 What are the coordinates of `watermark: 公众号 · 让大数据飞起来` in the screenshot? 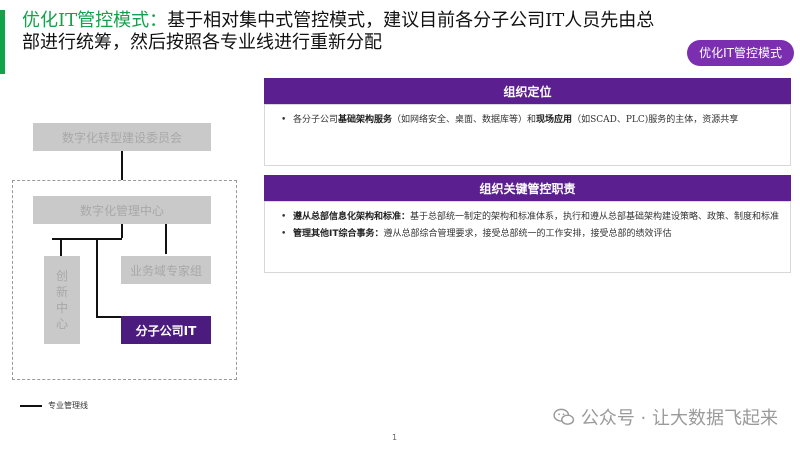 It's located at (665, 417).